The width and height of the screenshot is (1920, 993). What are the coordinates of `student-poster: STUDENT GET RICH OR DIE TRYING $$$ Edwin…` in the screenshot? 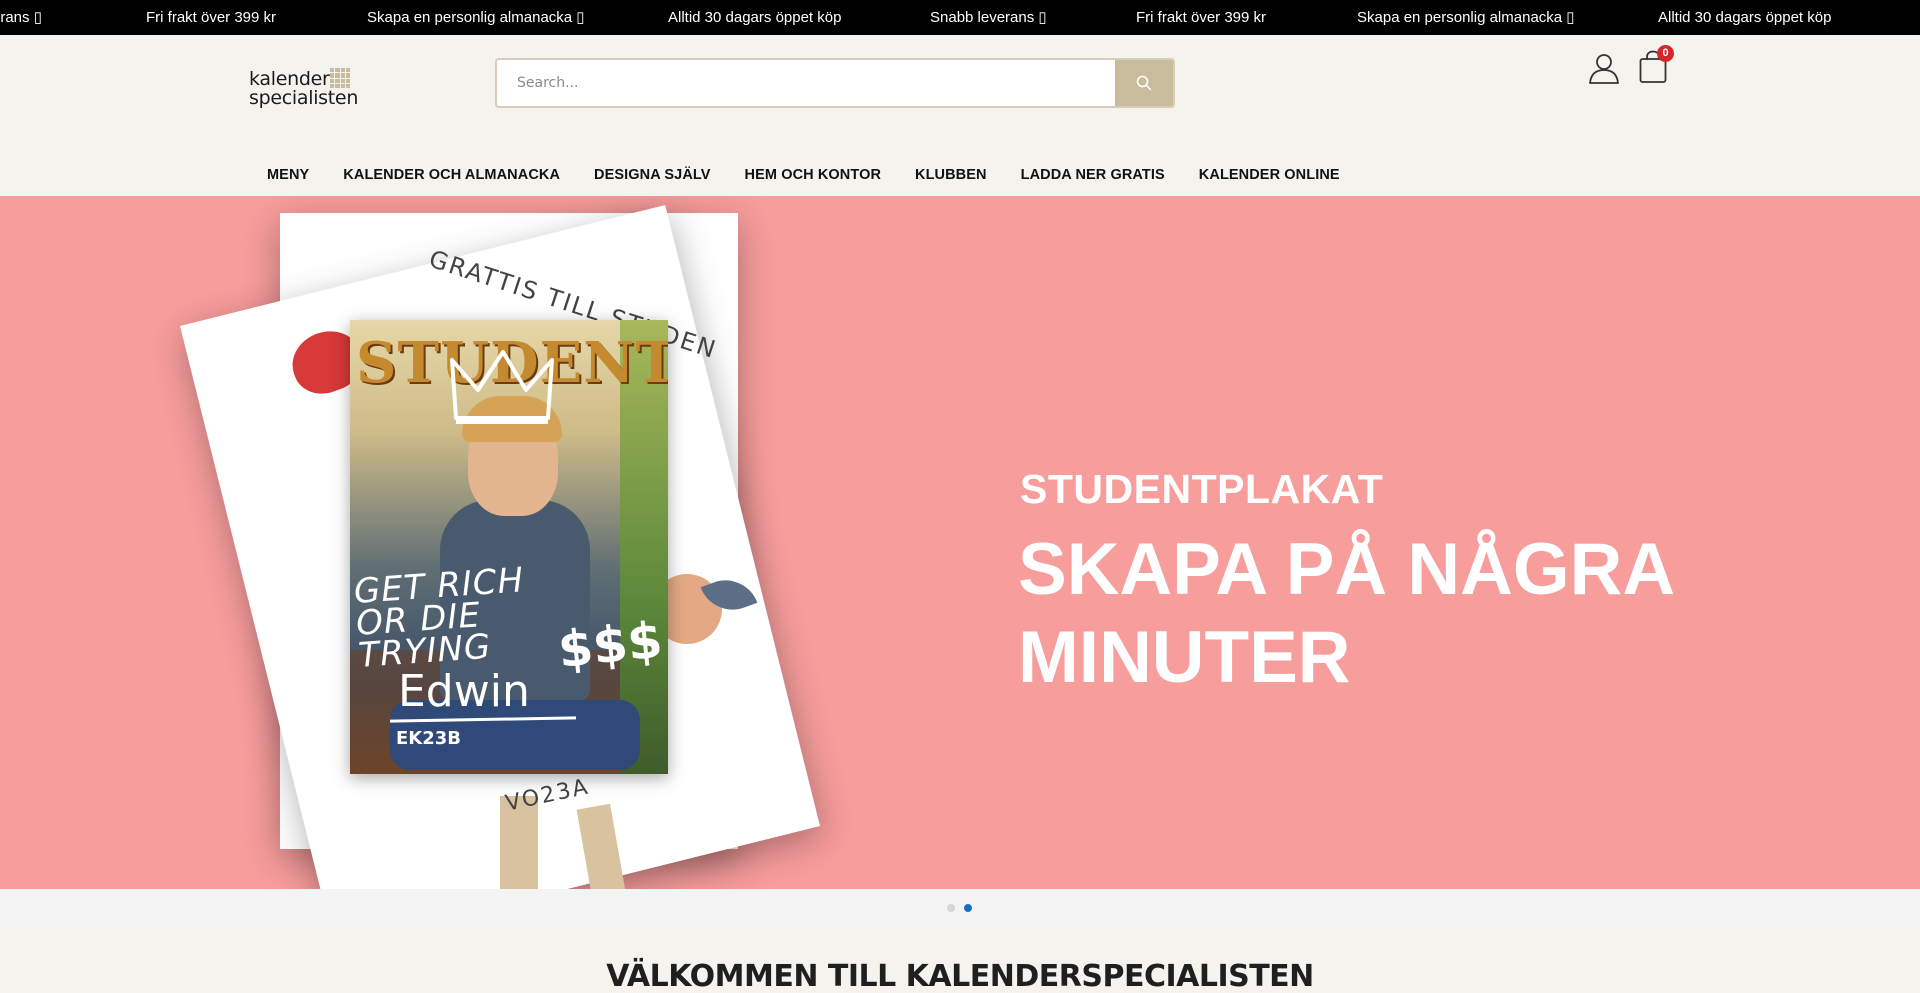 It's located at (509, 547).